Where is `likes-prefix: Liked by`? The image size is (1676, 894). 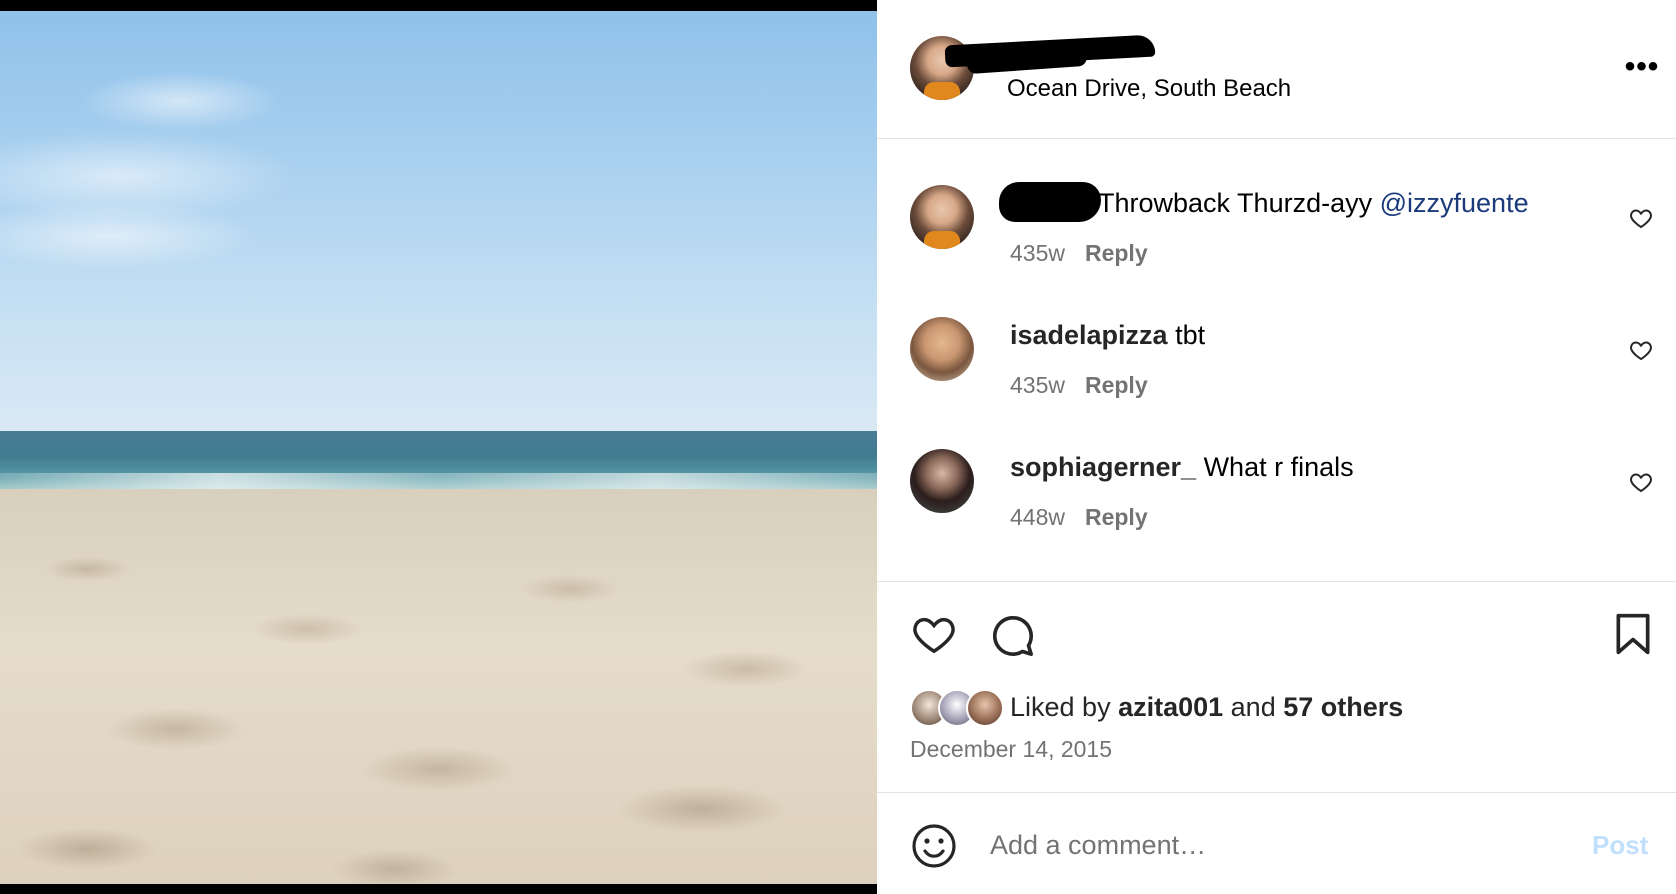 likes-prefix: Liked by is located at coordinates (1064, 707).